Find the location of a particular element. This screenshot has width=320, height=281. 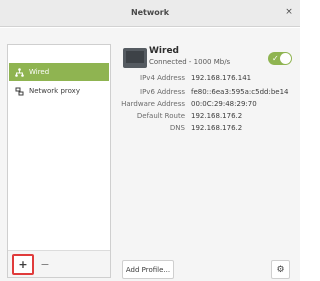

close-icon: × is located at coordinates (289, 12).